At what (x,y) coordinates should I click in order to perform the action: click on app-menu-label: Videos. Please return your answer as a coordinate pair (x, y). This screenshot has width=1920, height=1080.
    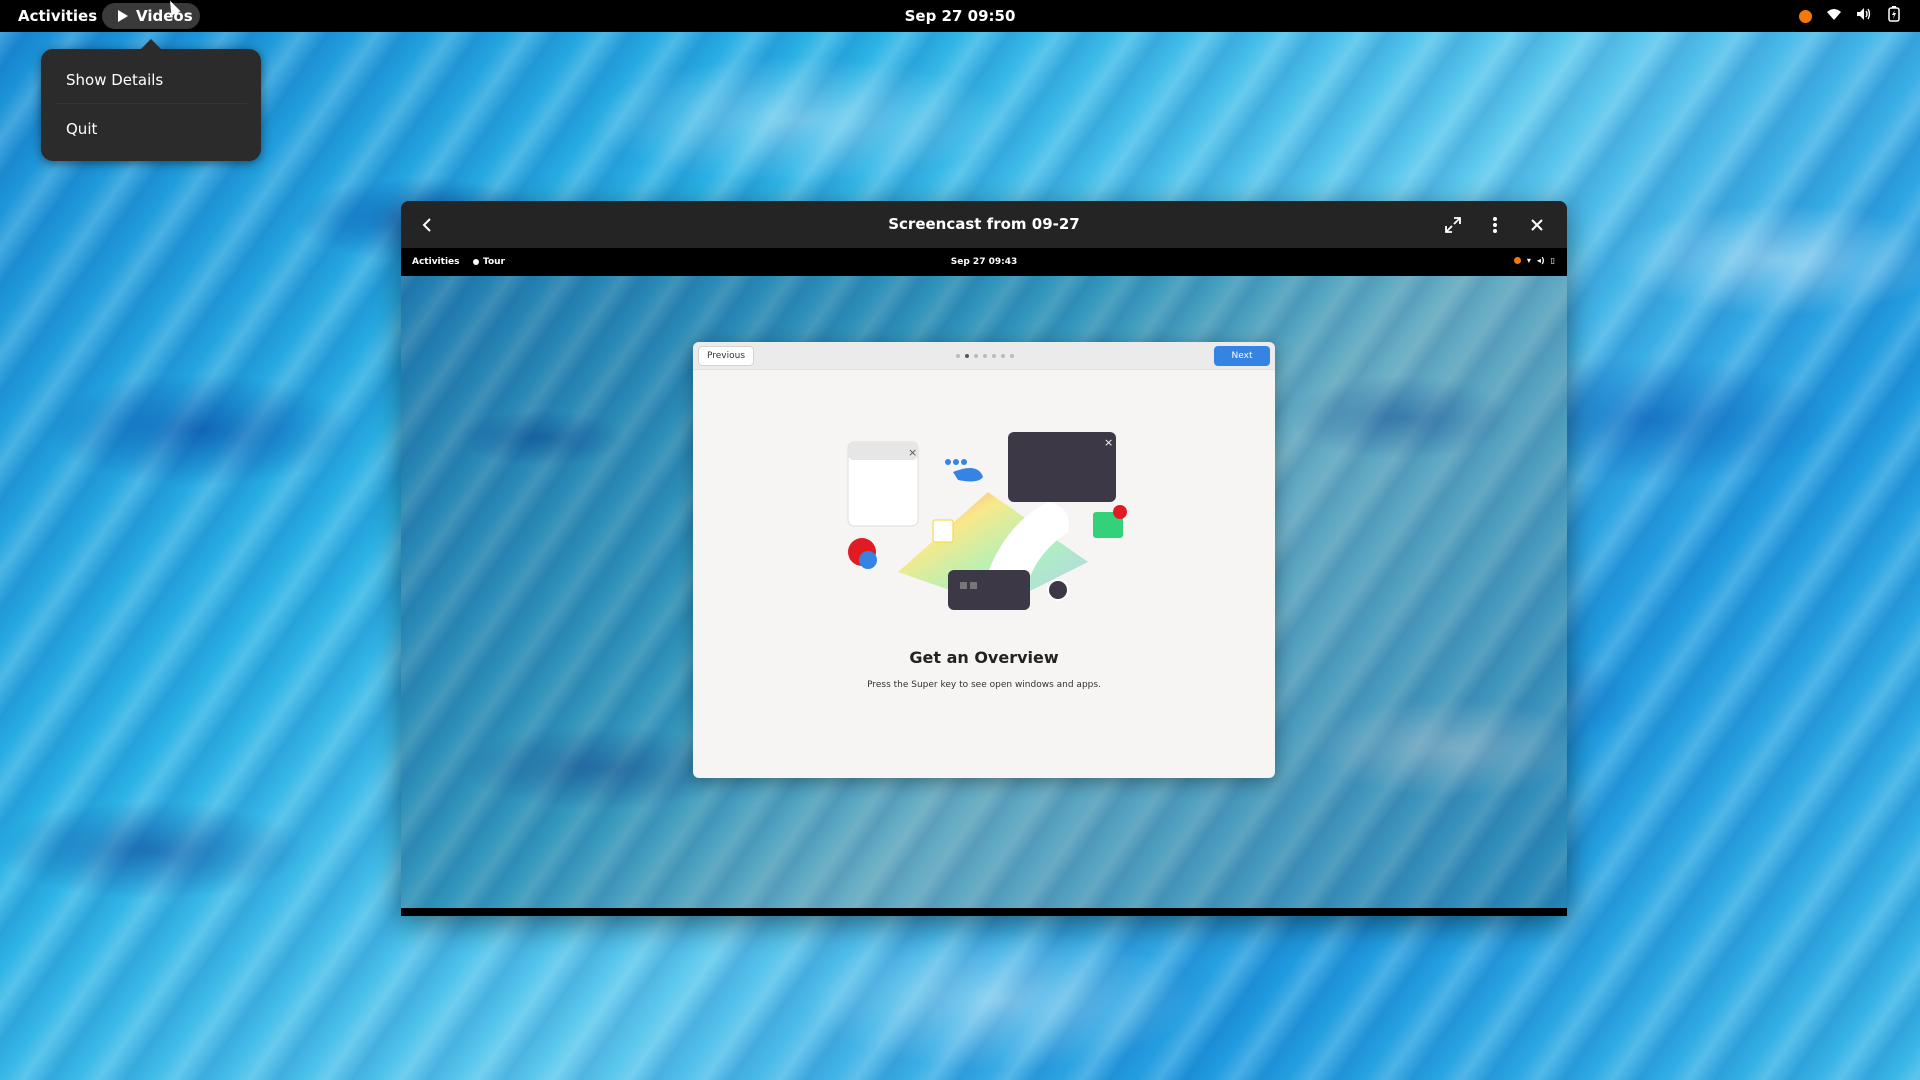
    Looking at the image, I should click on (164, 16).